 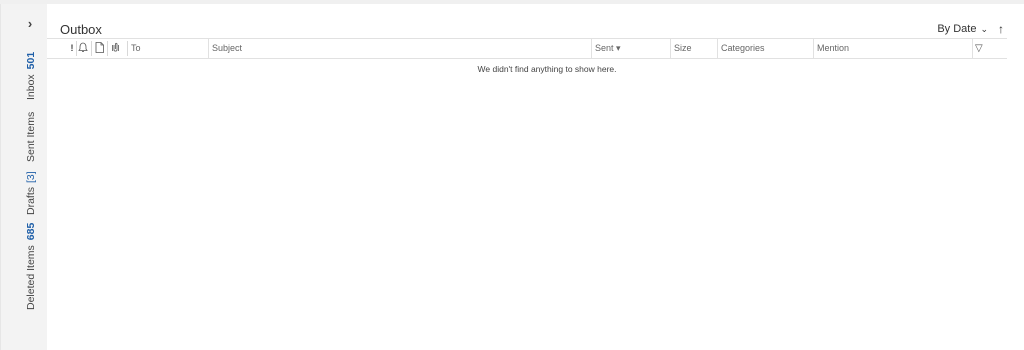 I want to click on chevron-down-icon: ⌄, so click(x=984, y=29).